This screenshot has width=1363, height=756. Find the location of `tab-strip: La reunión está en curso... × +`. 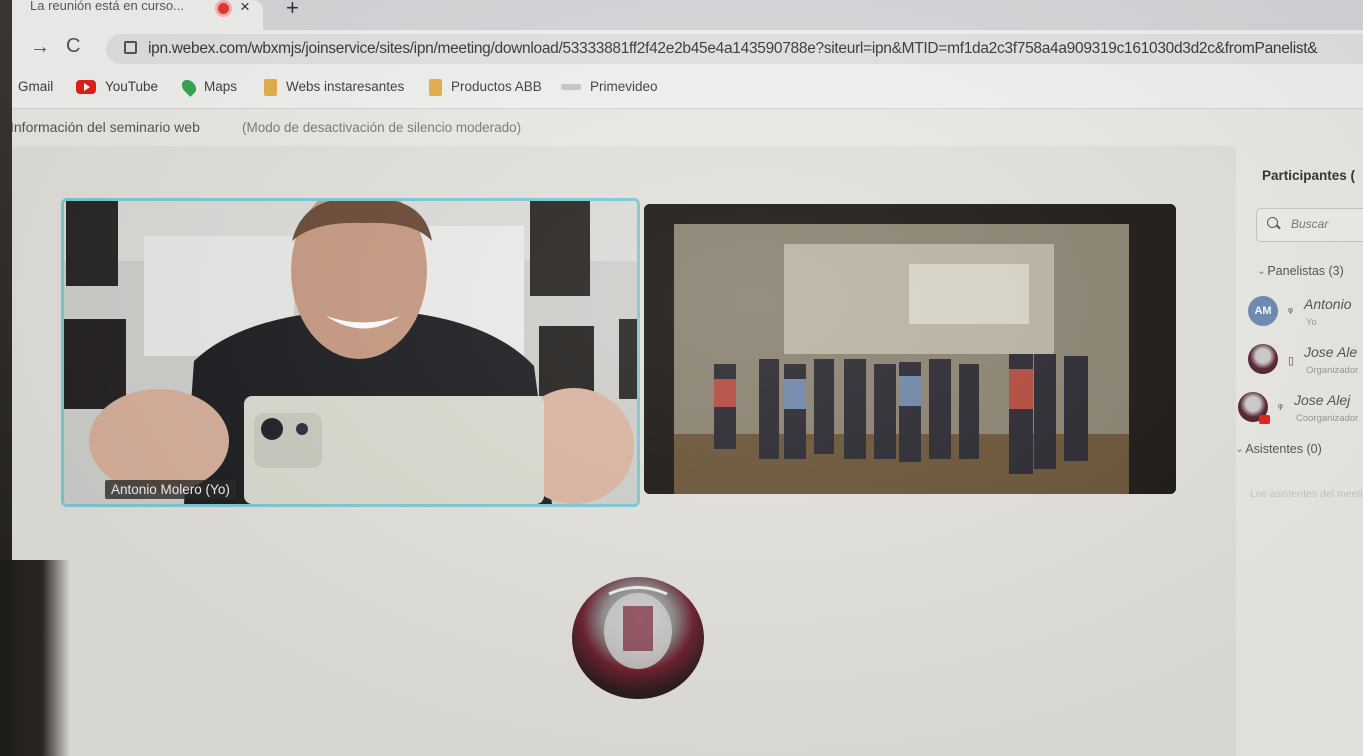

tab-strip: La reunión está en curso... × + is located at coordinates (685, 15).